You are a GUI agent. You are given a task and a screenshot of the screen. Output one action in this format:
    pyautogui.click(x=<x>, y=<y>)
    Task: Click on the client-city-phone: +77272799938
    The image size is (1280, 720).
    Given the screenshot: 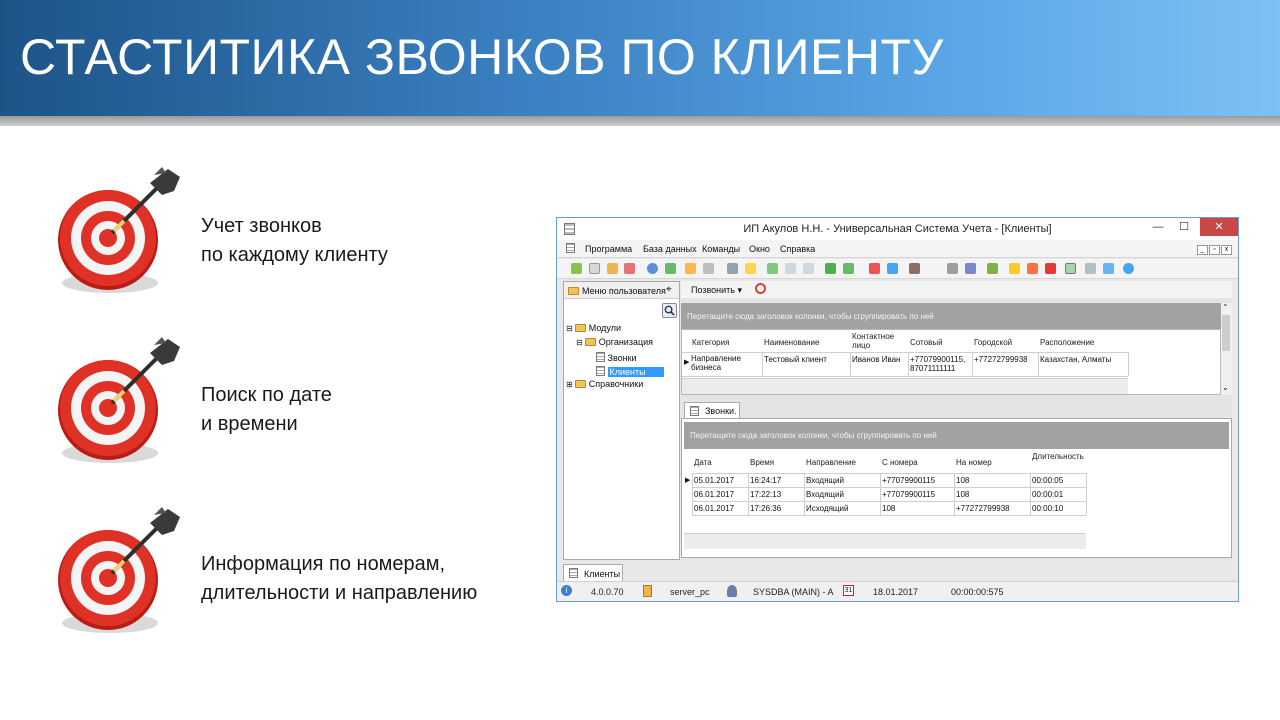 What is the action you would take?
    pyautogui.click(x=1001, y=359)
    